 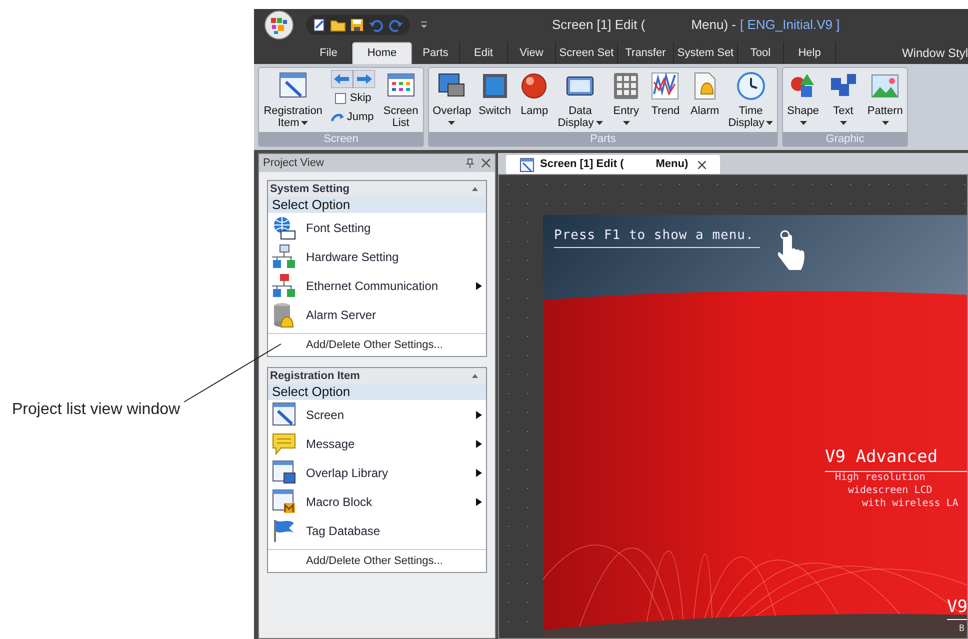 I want to click on ribbon-button: Time Display, so click(x=750, y=99).